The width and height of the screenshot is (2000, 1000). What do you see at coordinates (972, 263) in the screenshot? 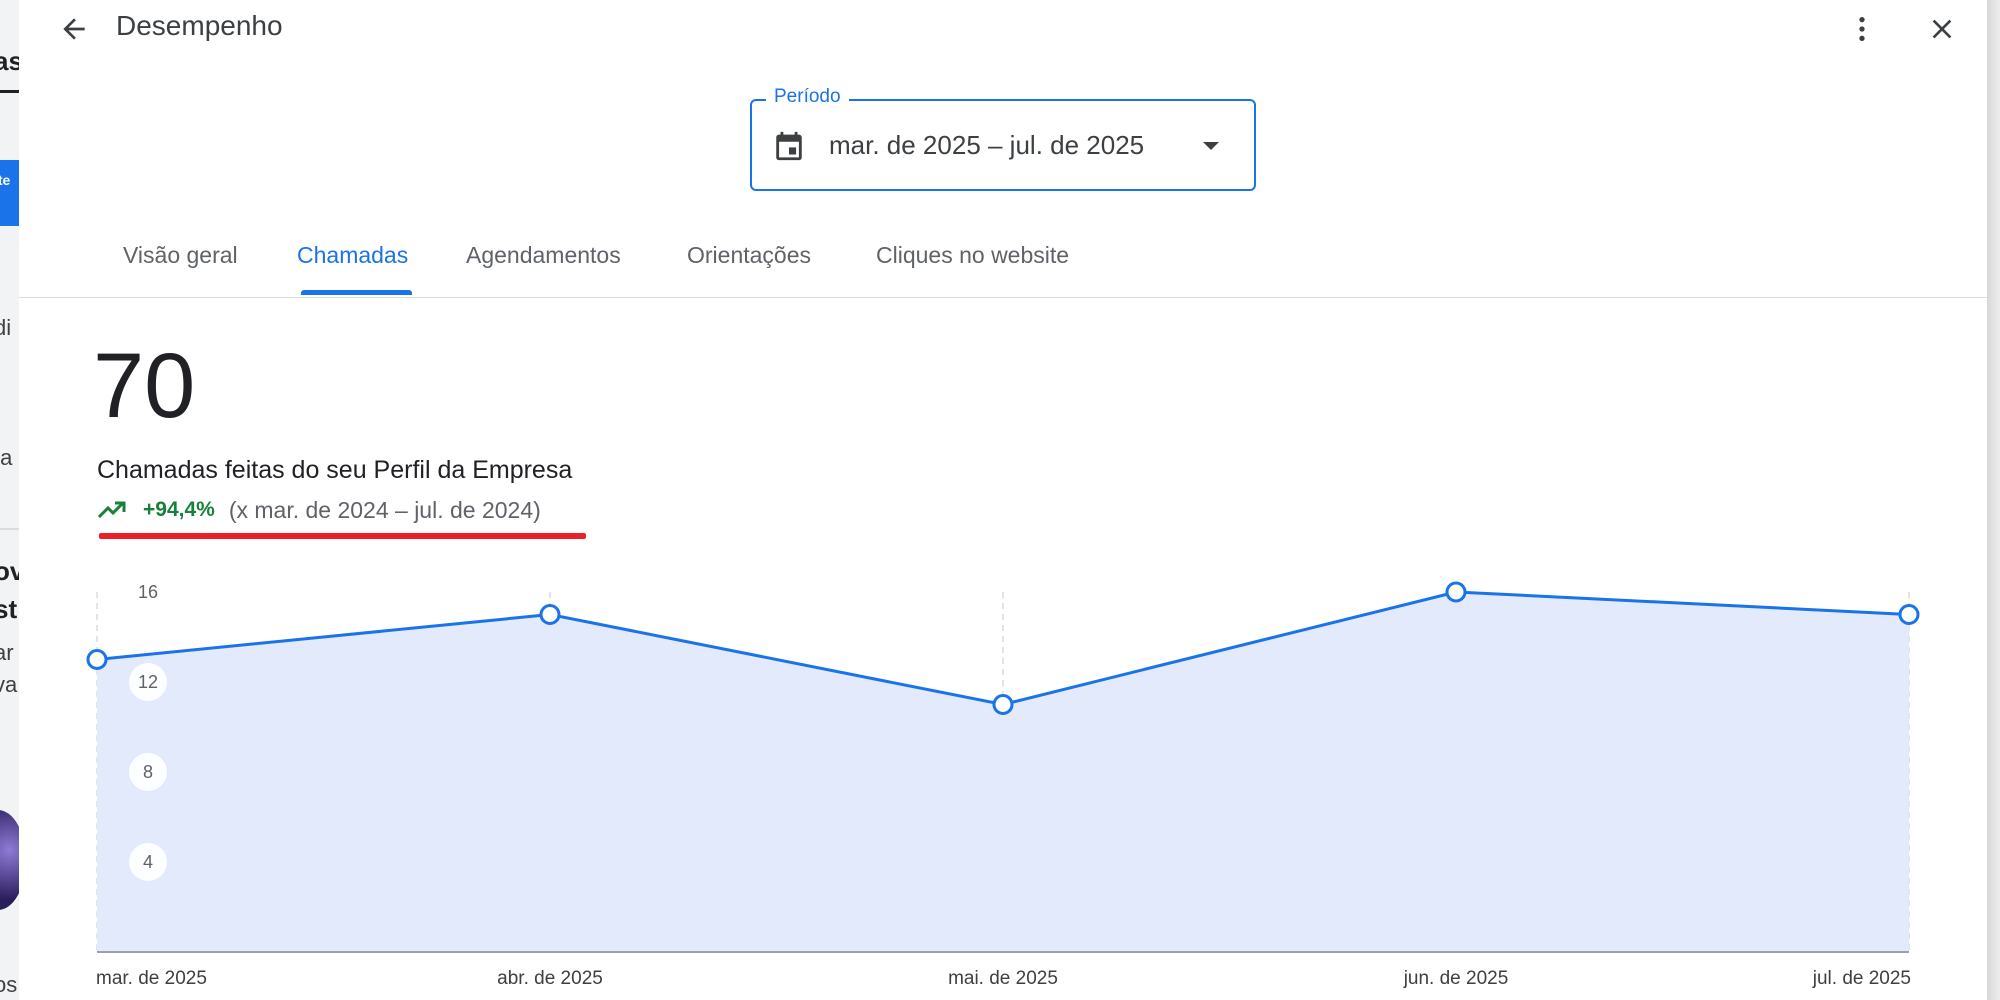
I see `tab-website-clicks: Cliques no website` at bounding box center [972, 263].